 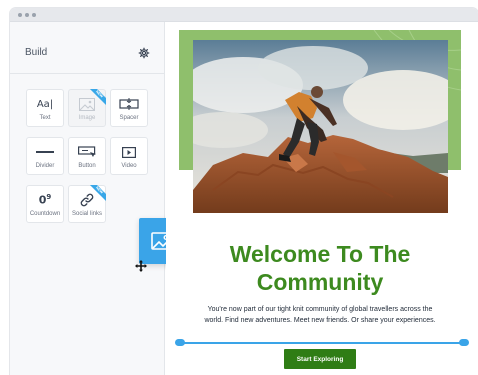 I want to click on headline-line-2: Community, so click(x=320, y=282).